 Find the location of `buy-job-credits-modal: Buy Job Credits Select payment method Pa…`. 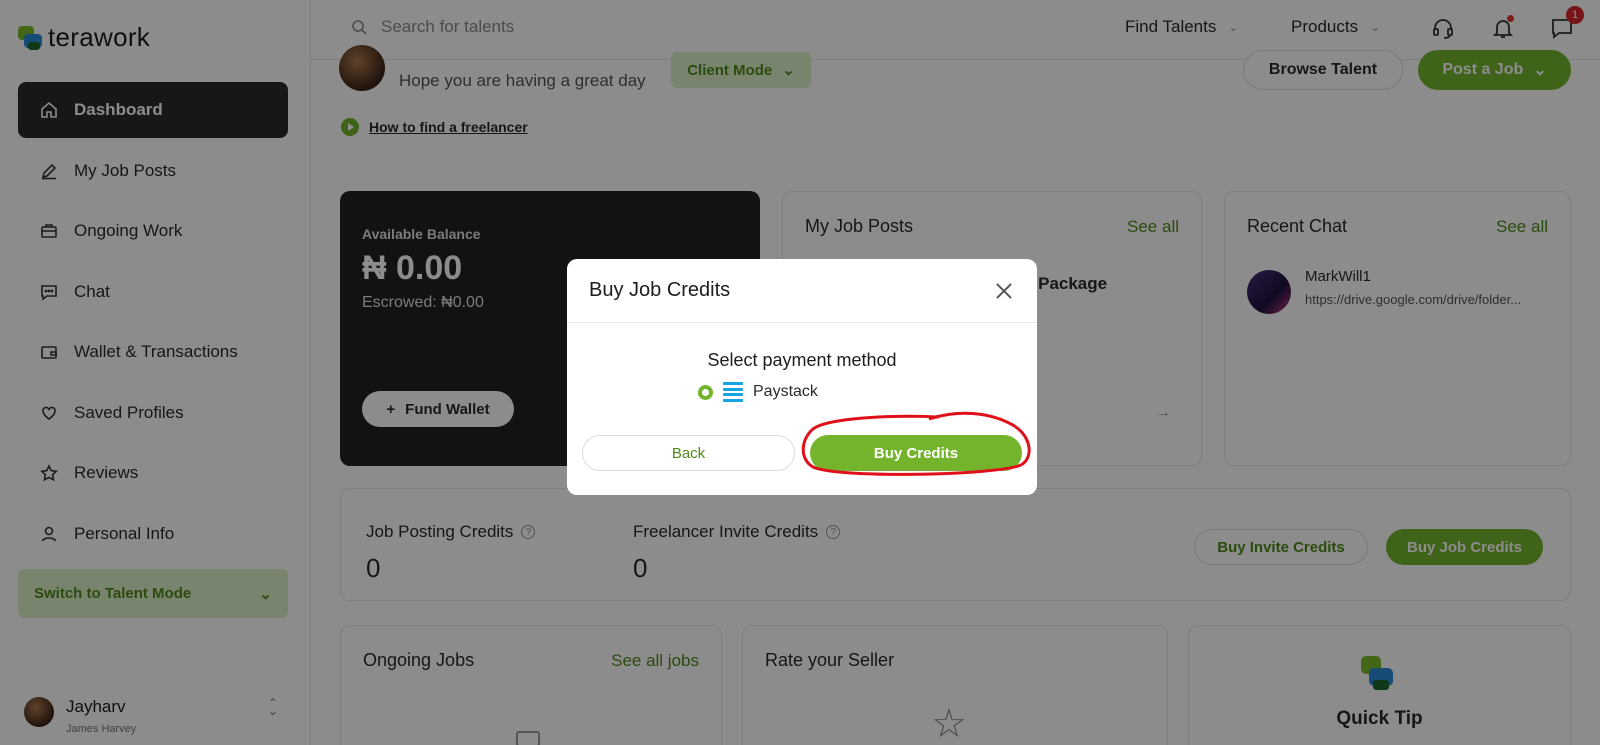

buy-job-credits-modal: Buy Job Credits Select payment method Pa… is located at coordinates (802, 377).